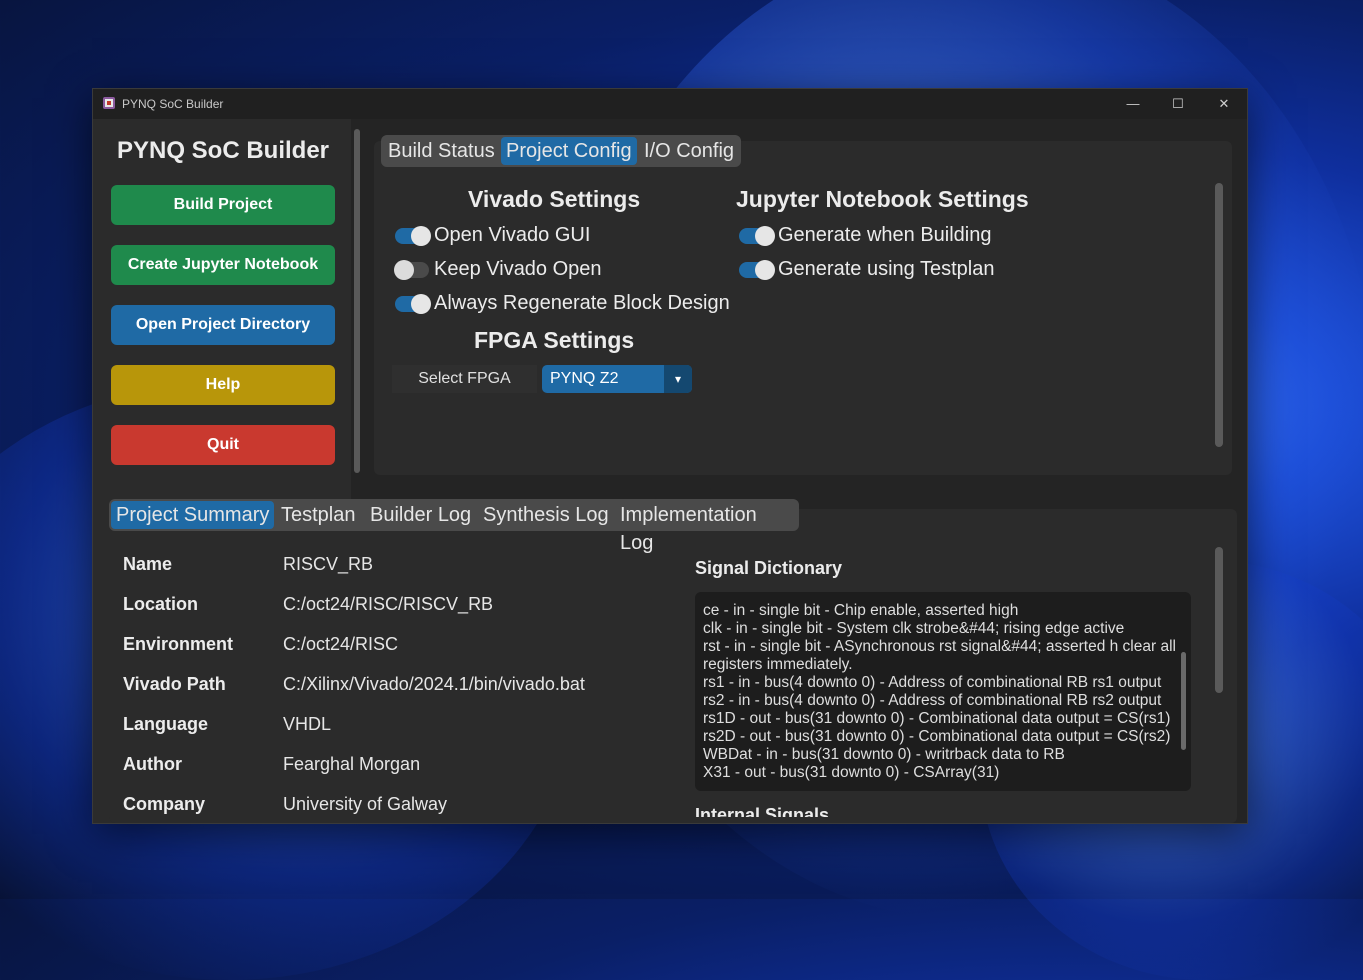 The height and width of the screenshot is (980, 1363). What do you see at coordinates (413, 304) in the screenshot?
I see `regenerate-block-design-toggle` at bounding box center [413, 304].